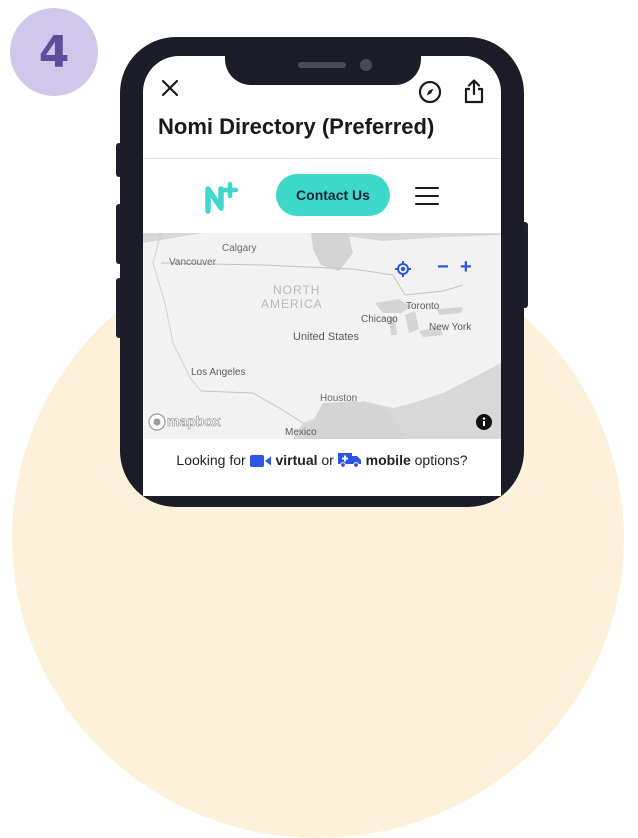 The width and height of the screenshot is (638, 838). Describe the element at coordinates (194, 421) in the screenshot. I see `mapbox-attribution: mapbox` at that location.